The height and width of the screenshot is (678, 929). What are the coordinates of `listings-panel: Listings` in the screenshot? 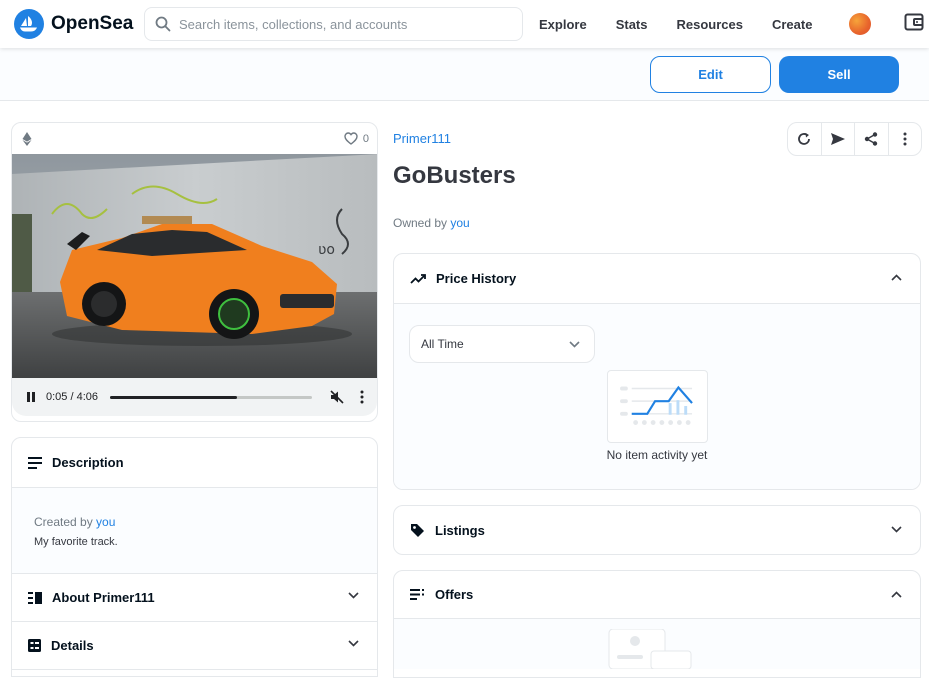 It's located at (657, 530).